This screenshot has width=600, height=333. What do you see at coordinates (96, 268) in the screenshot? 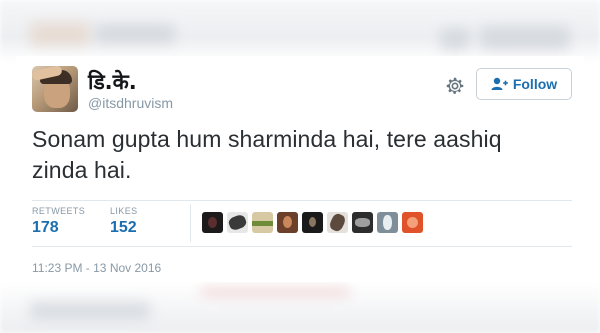
I see `tweet-timestamp: 11:23 PM - 13 Nov 2016` at bounding box center [96, 268].